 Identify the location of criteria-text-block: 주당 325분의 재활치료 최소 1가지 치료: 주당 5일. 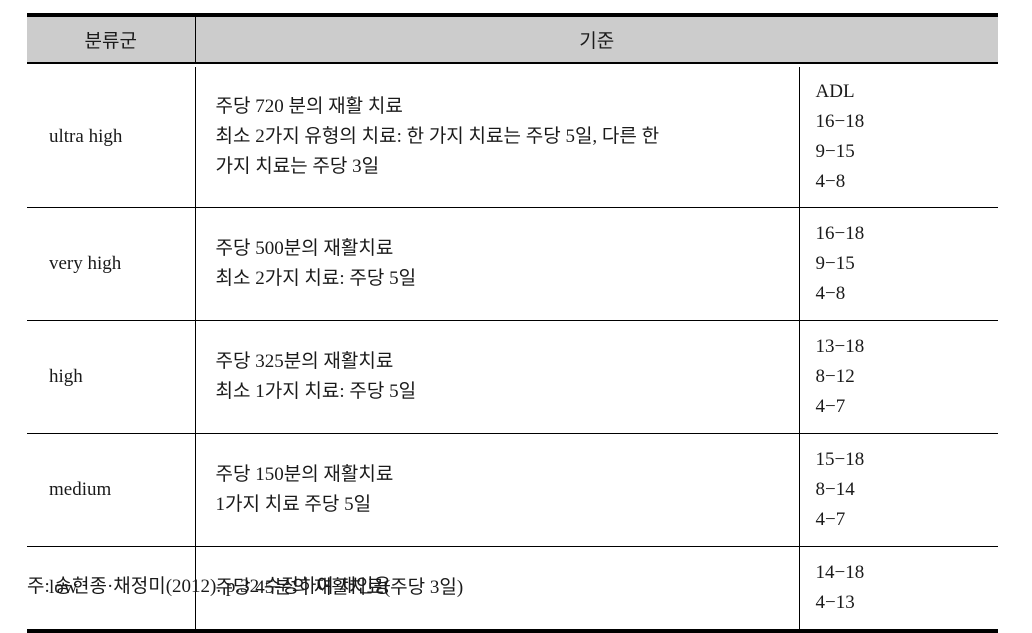
(500, 377).